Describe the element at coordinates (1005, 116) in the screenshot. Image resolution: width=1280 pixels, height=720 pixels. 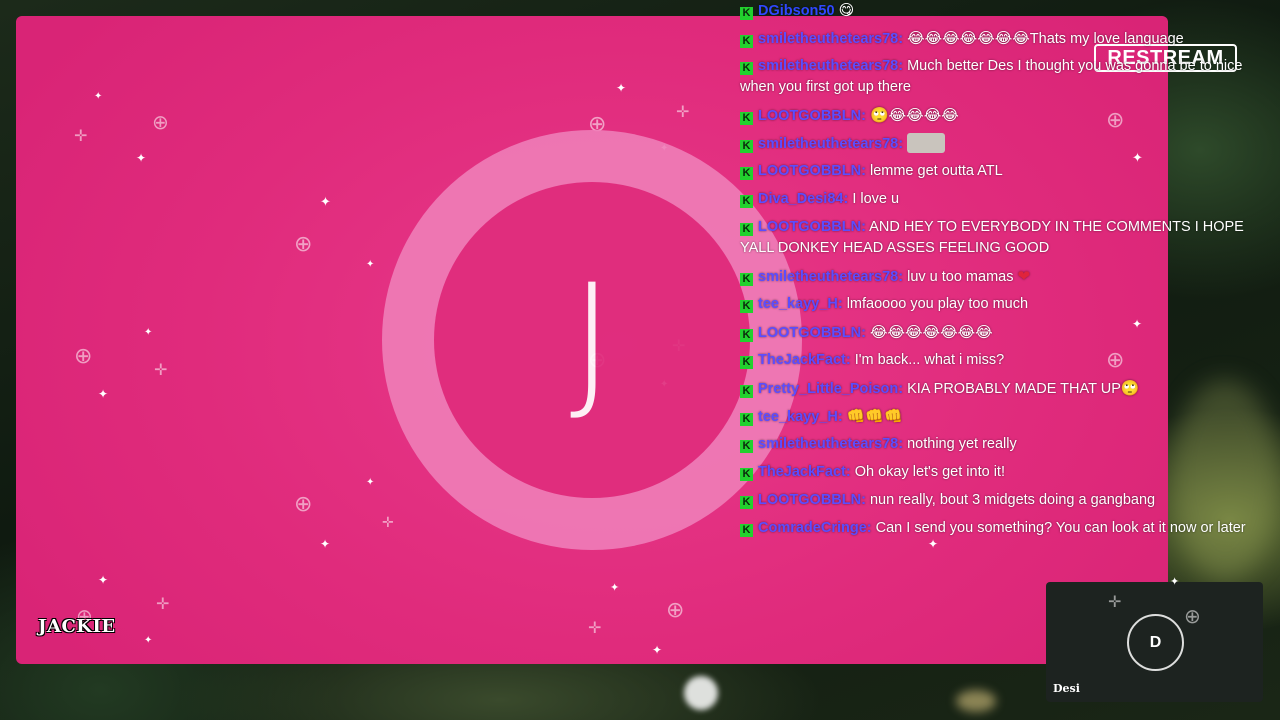
I see `chat-message: K LOOTGOBBLN: 🙄😂😂😂😂` at that location.